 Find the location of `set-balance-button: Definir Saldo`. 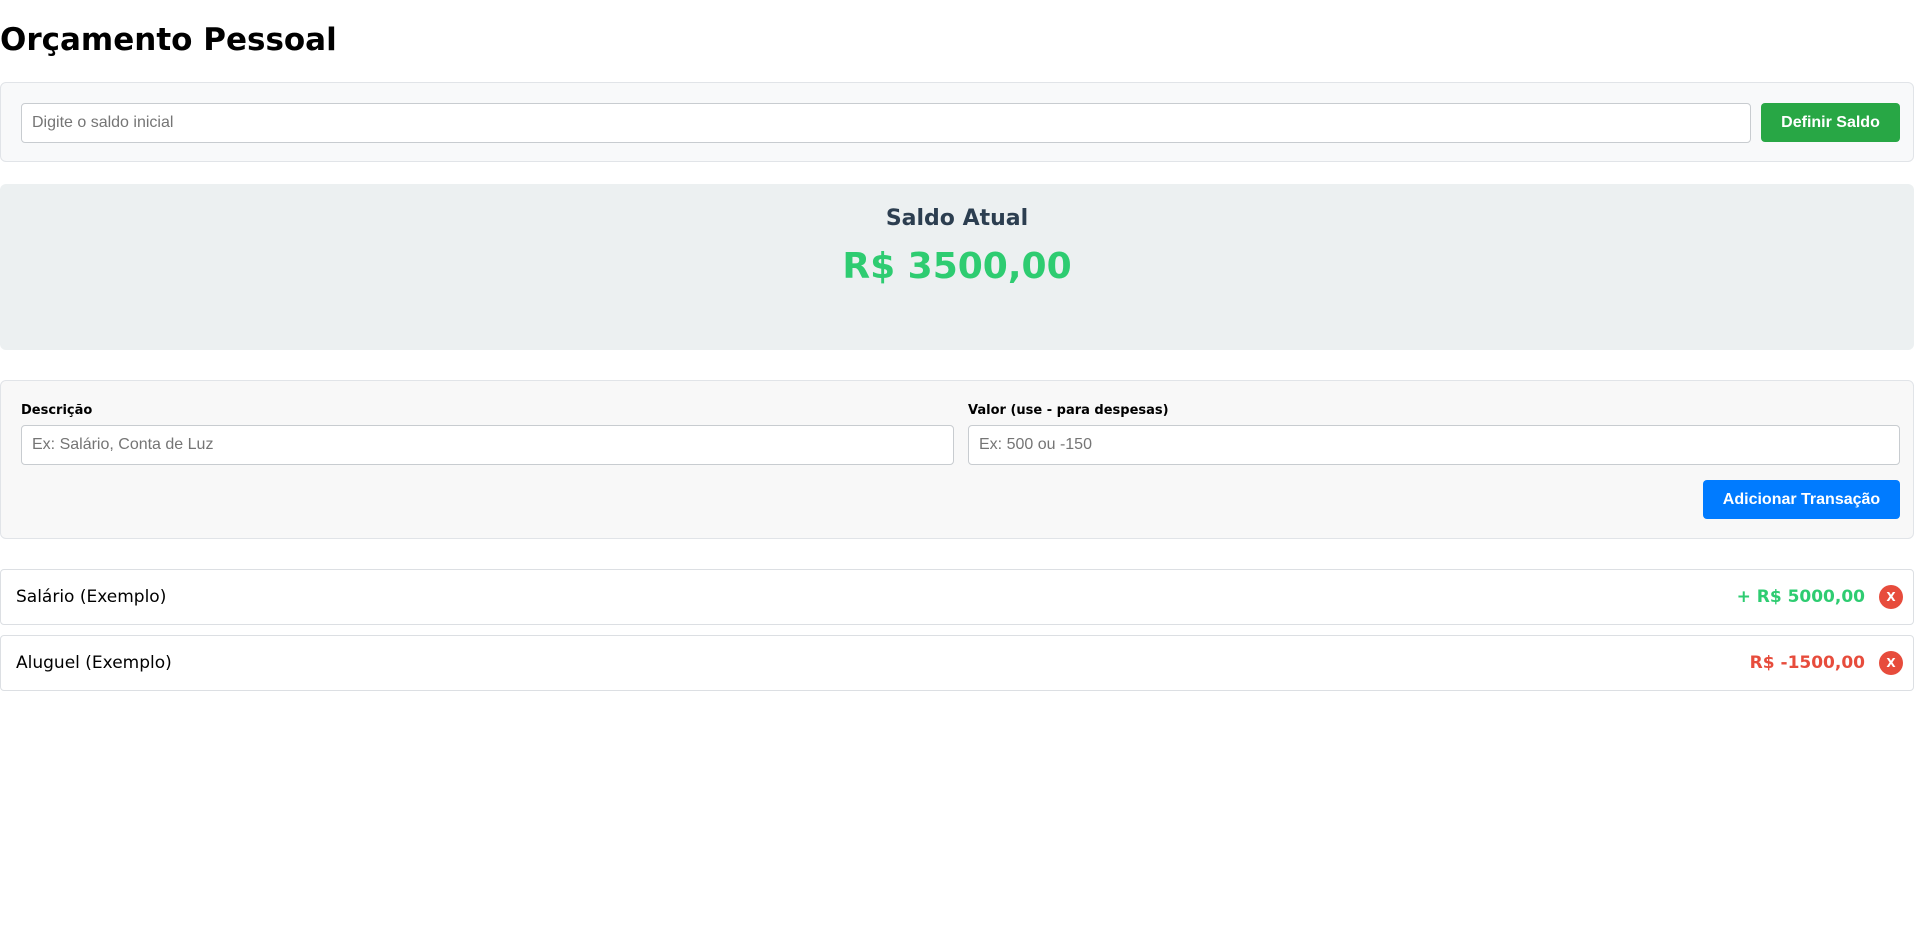

set-balance-button: Definir Saldo is located at coordinates (1830, 122).